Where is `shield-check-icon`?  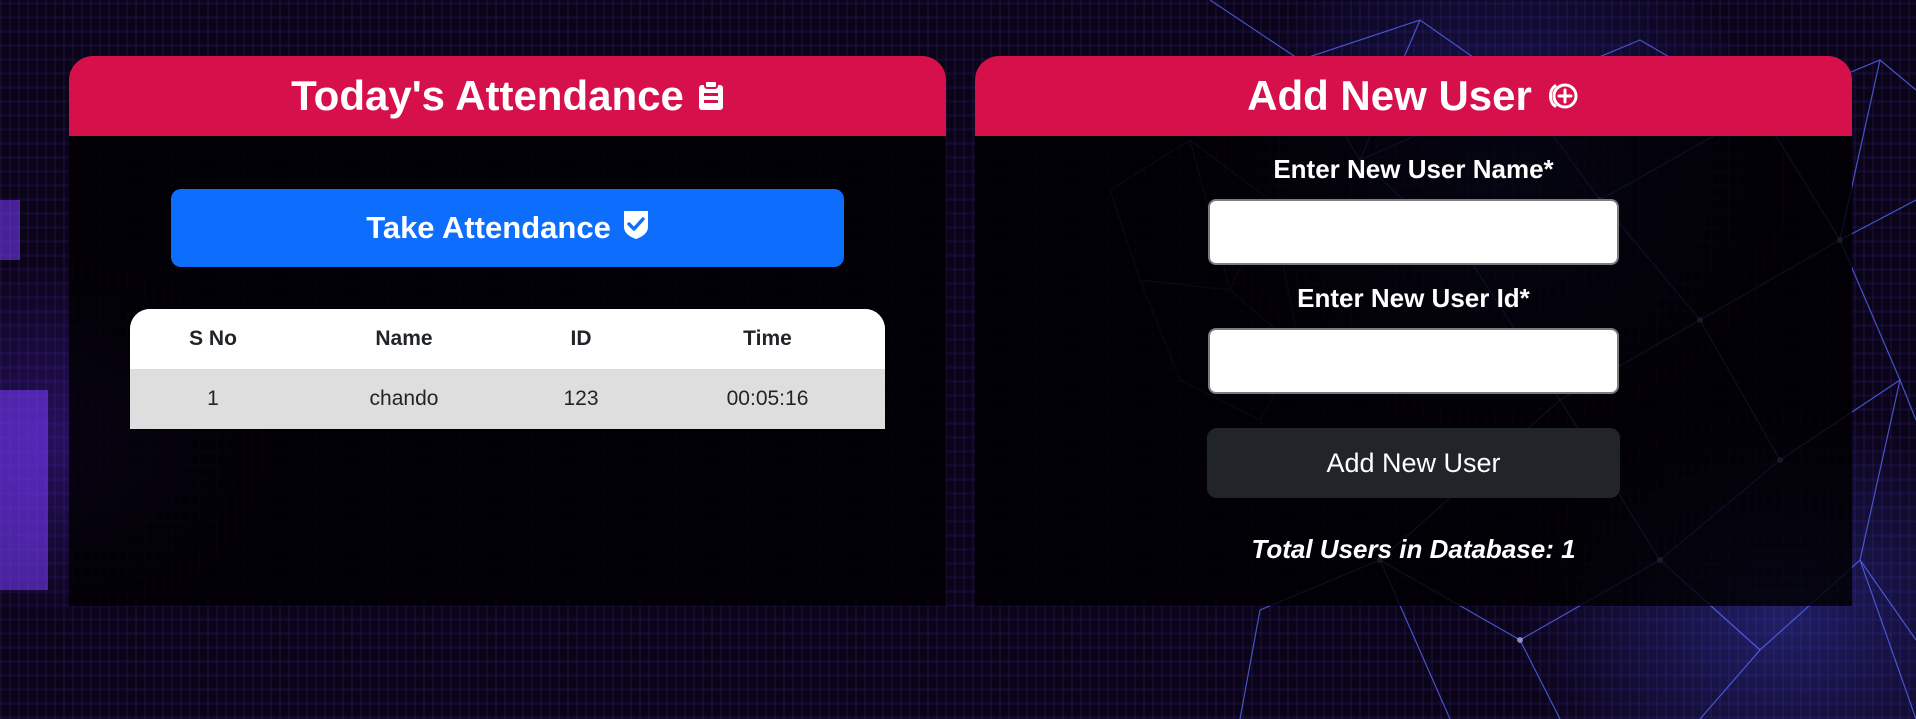 shield-check-icon is located at coordinates (636, 228).